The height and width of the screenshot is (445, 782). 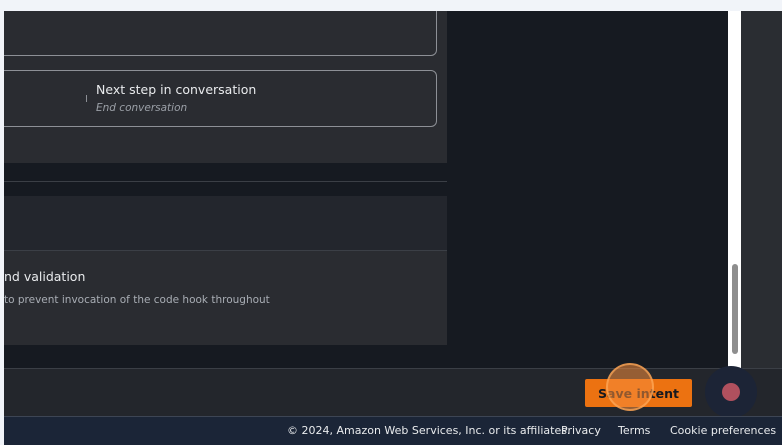 I want to click on code-hook-title: nd validation, so click(x=45, y=276).